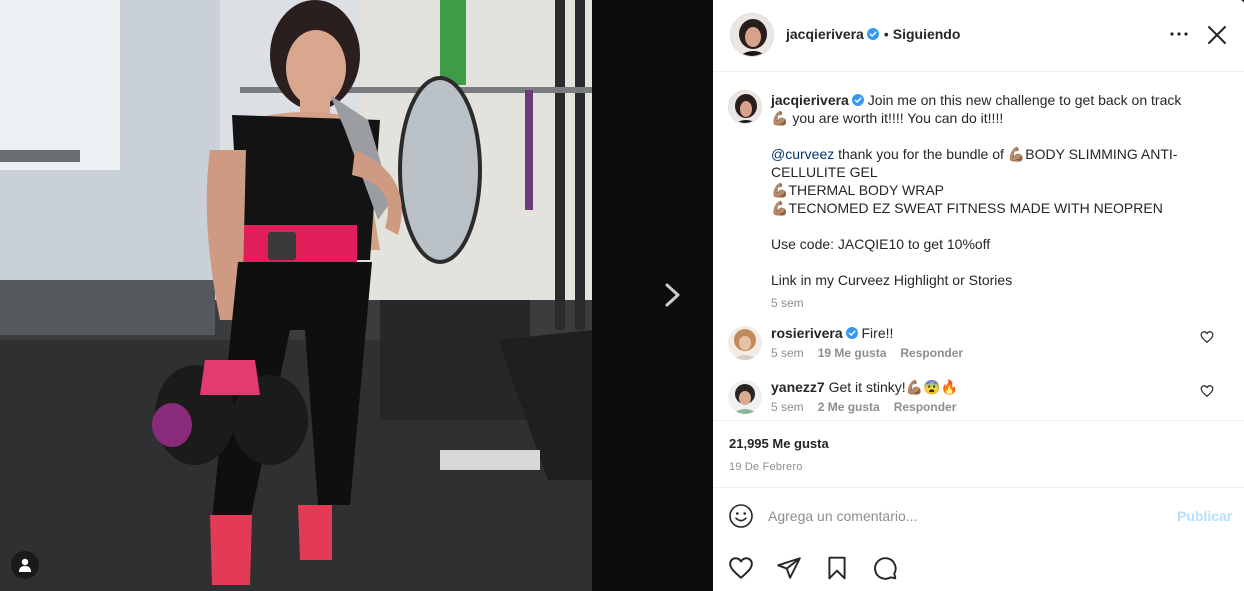  Describe the element at coordinates (881, 244) in the screenshot. I see `promo-code-line: Use code: JACQIE10 to get 10%off` at that location.